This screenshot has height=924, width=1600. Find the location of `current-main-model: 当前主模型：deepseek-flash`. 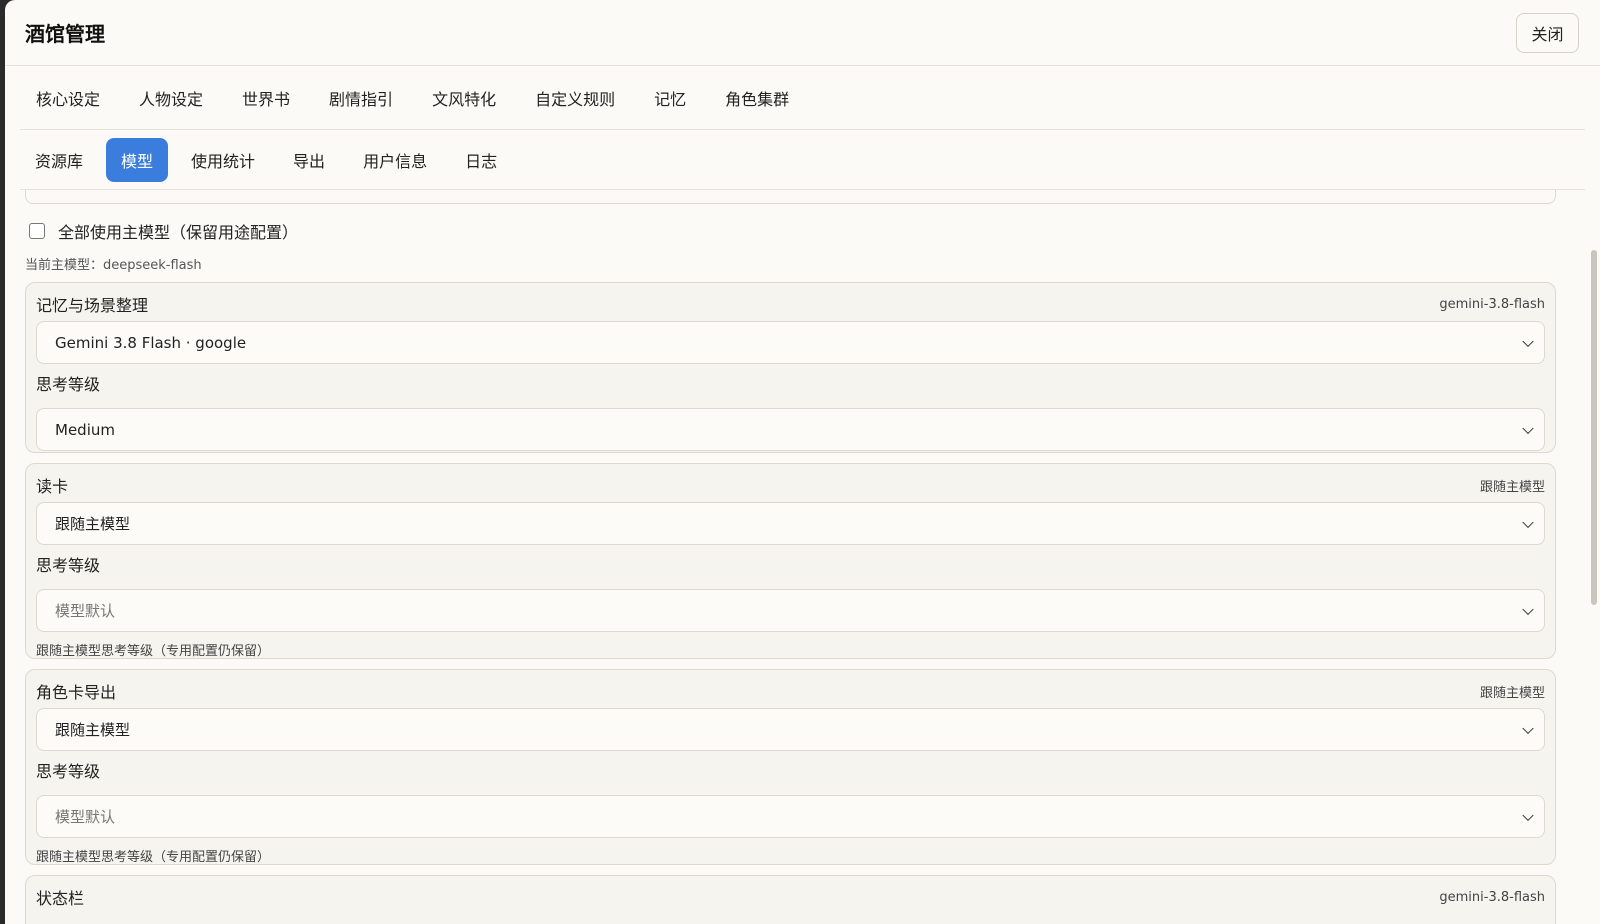

current-main-model: 当前主模型：deepseek-flash is located at coordinates (113, 265).